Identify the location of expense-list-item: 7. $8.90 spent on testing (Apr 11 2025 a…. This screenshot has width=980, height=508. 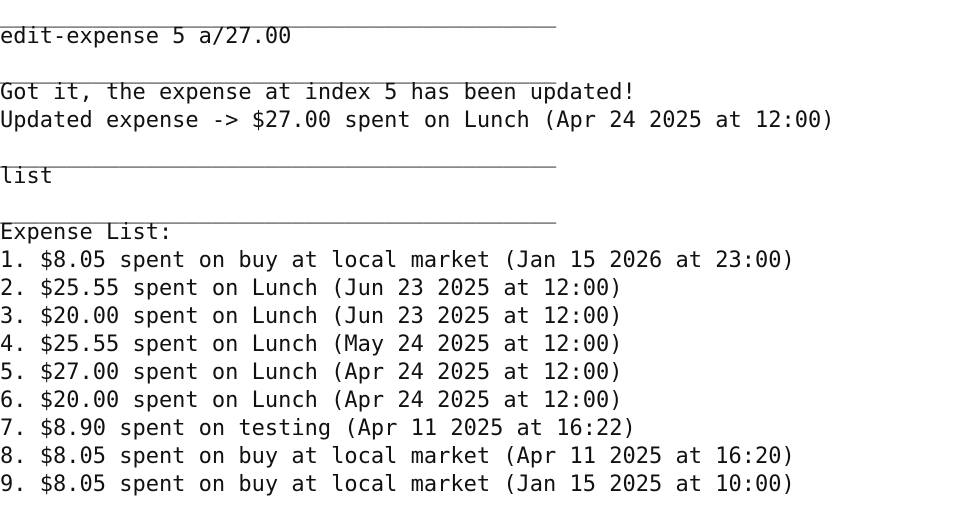
(318, 428).